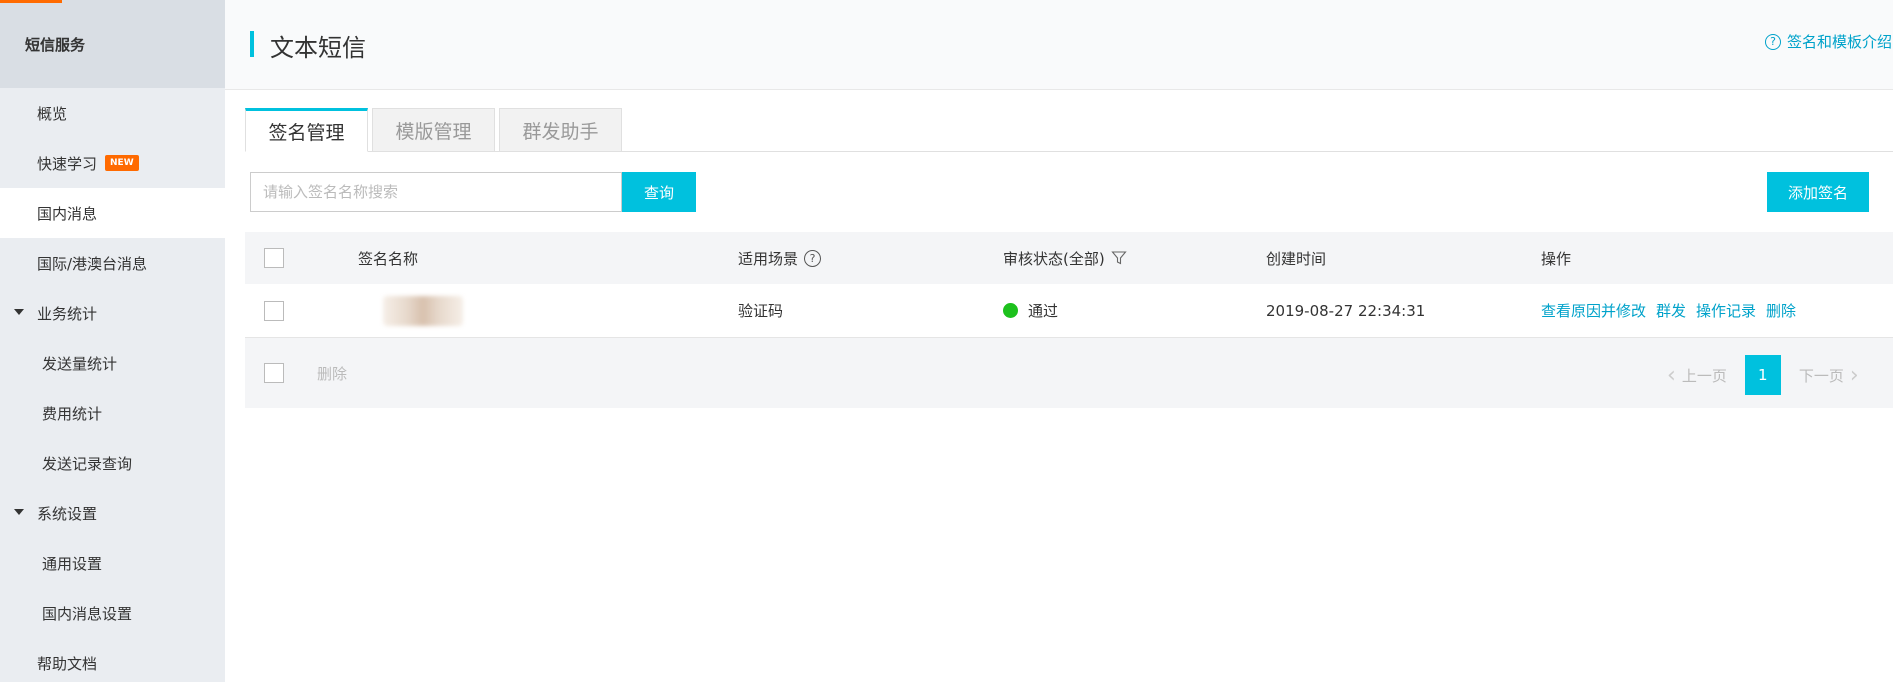 The height and width of the screenshot is (682, 1893). I want to click on sidebar-item-quick-learn: 快速学习 NEW, so click(112, 163).